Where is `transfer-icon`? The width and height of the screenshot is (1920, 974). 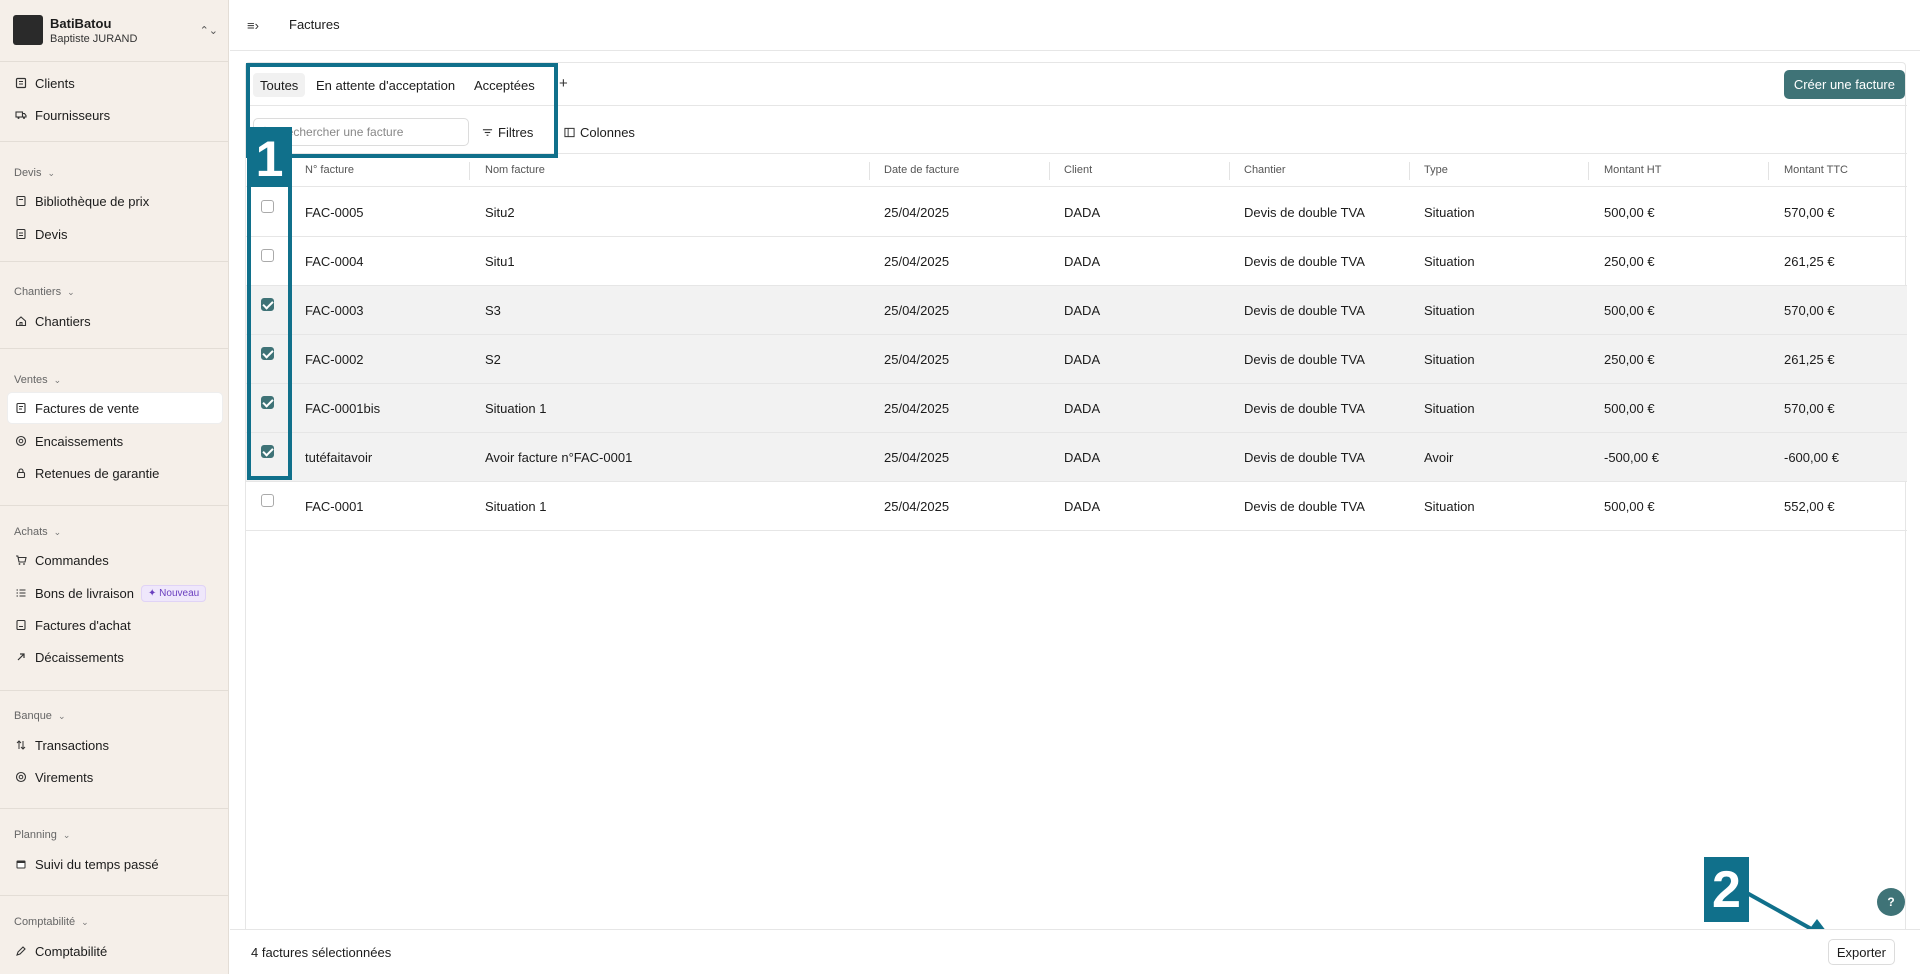 transfer-icon is located at coordinates (20, 745).